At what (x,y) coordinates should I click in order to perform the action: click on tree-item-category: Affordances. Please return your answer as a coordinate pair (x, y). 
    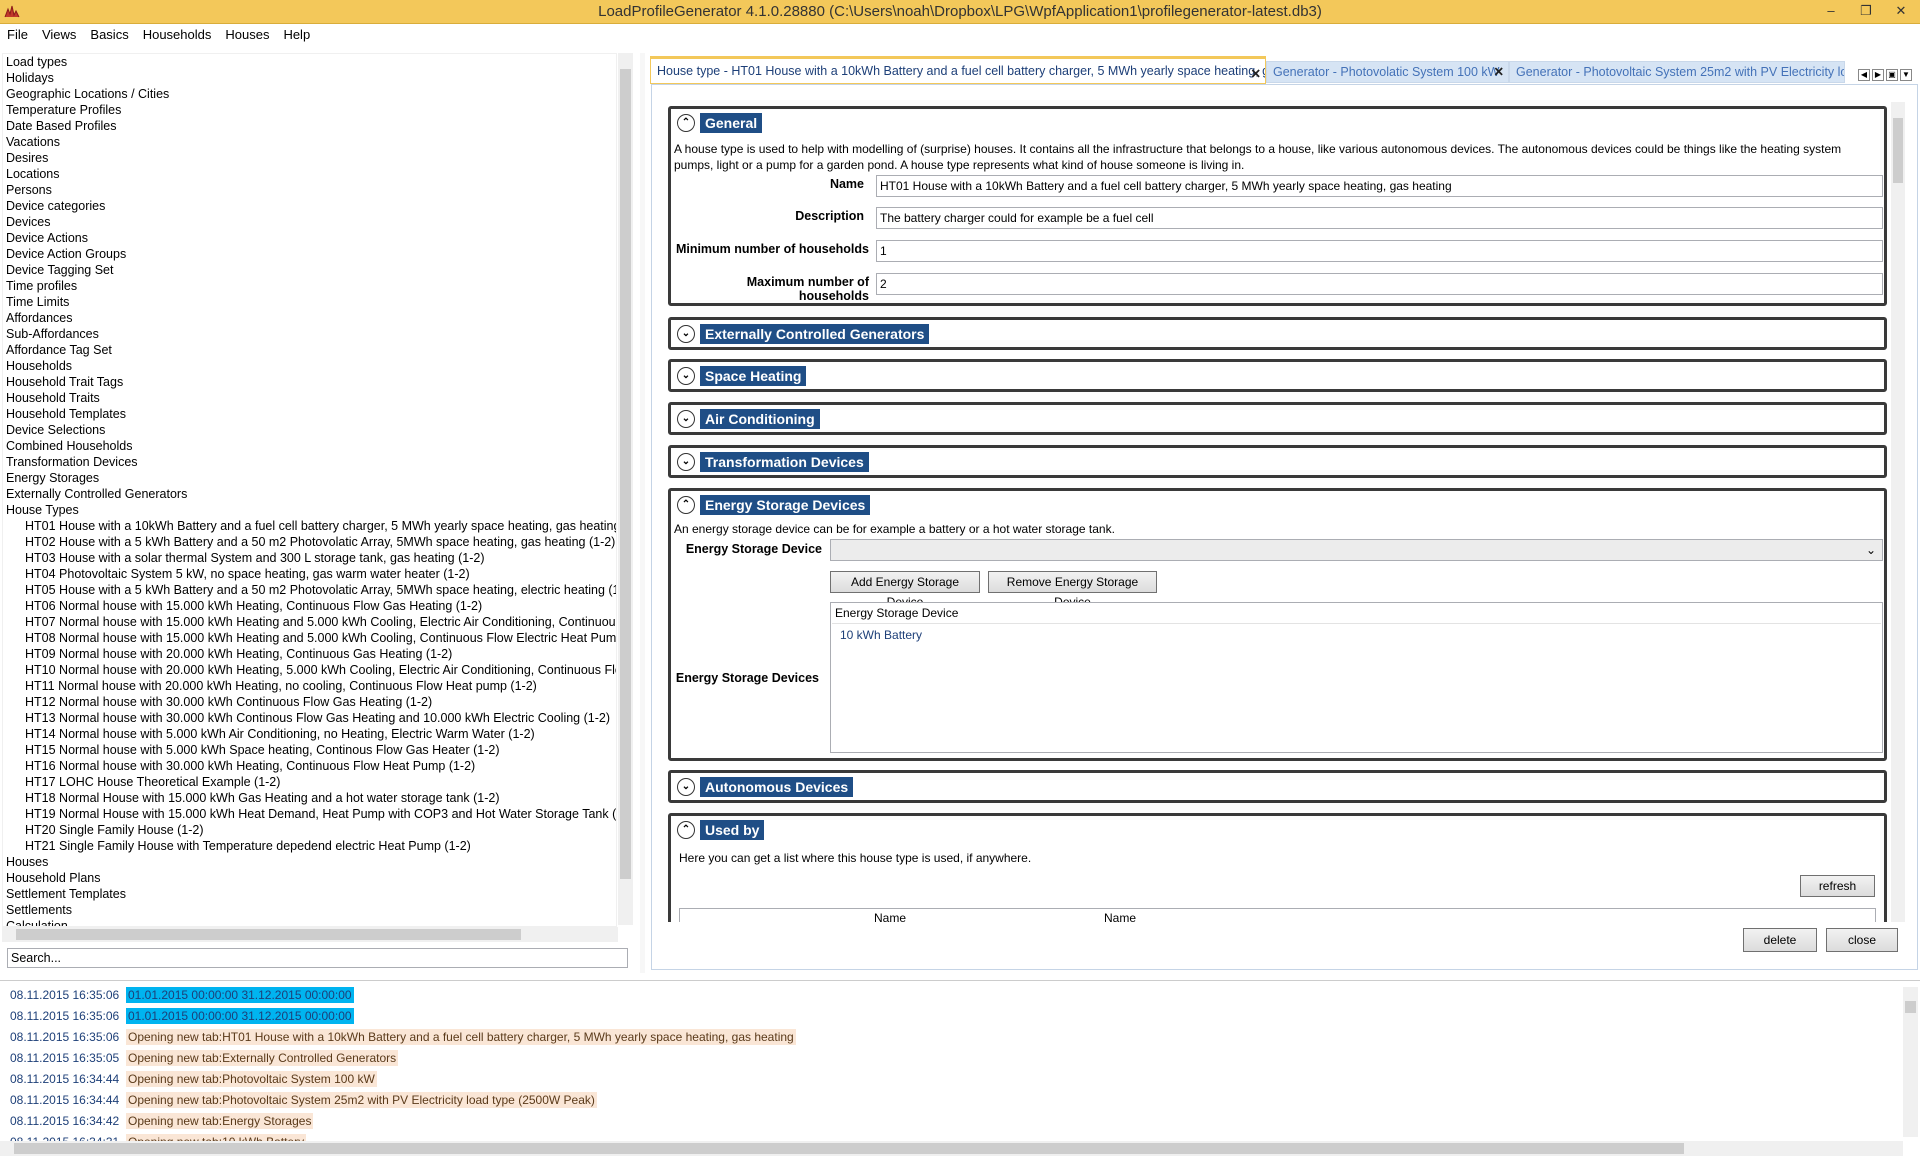
    Looking at the image, I should click on (309, 318).